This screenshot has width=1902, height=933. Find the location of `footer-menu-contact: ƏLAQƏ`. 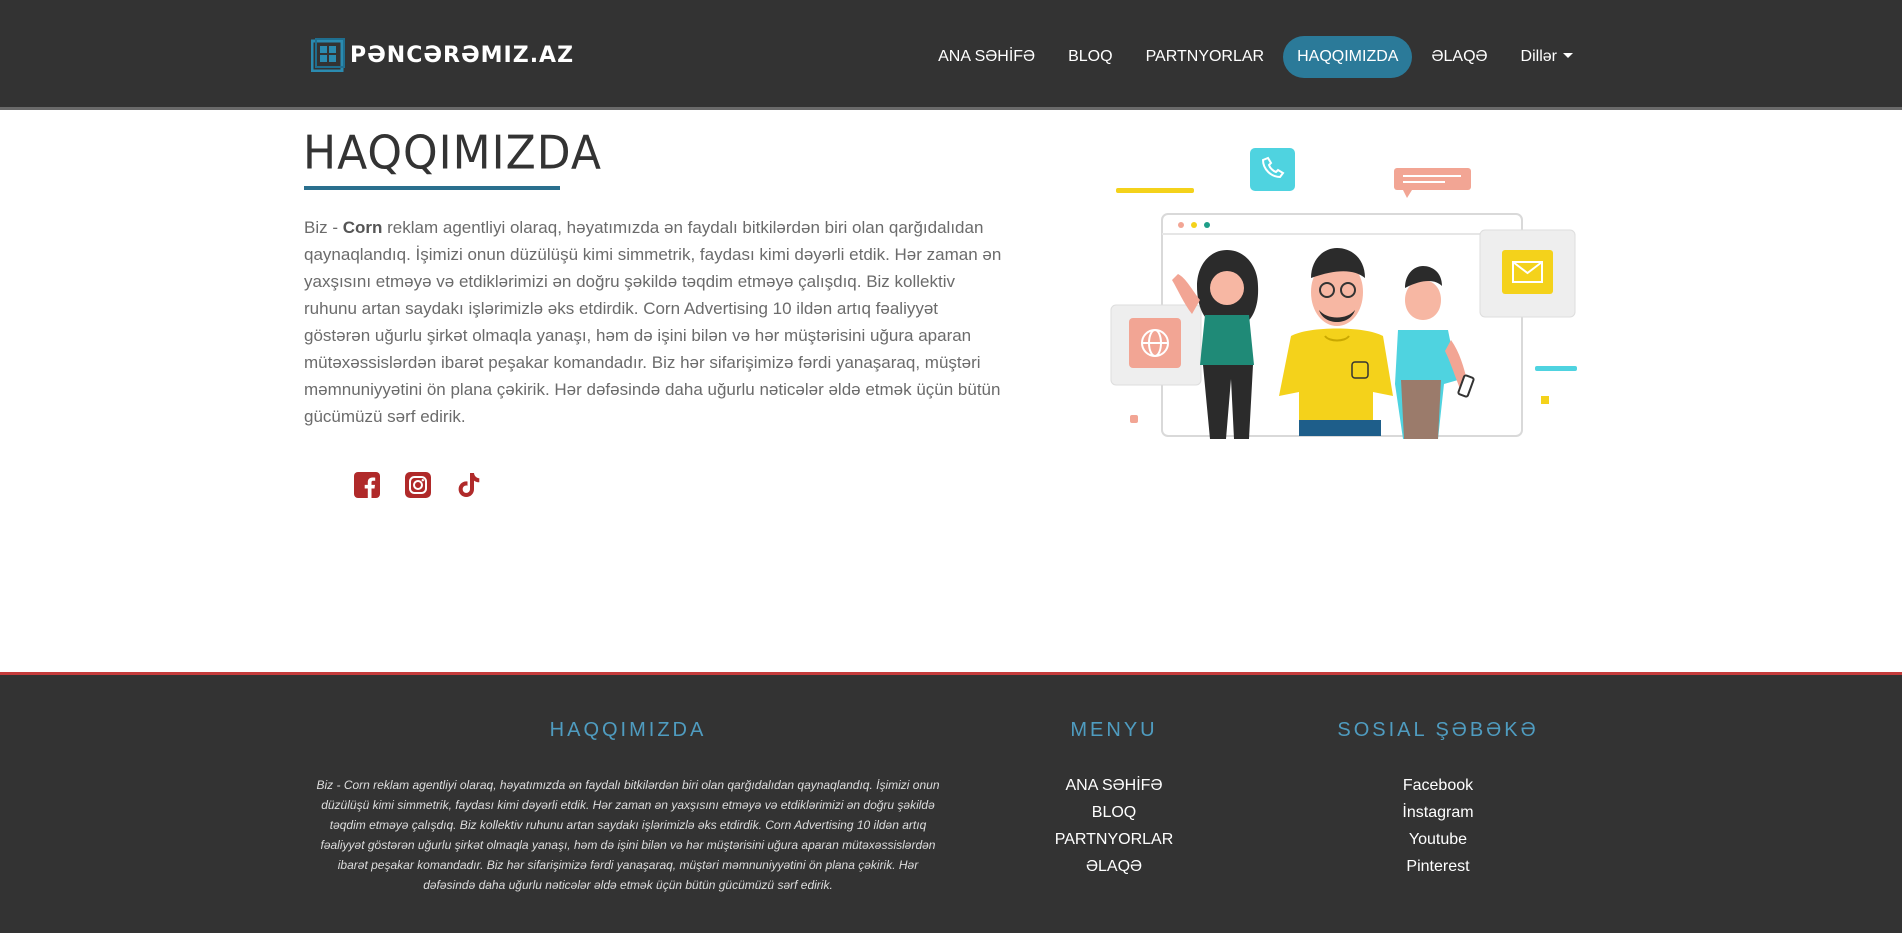

footer-menu-contact: ƏLAQƏ is located at coordinates (1114, 866).